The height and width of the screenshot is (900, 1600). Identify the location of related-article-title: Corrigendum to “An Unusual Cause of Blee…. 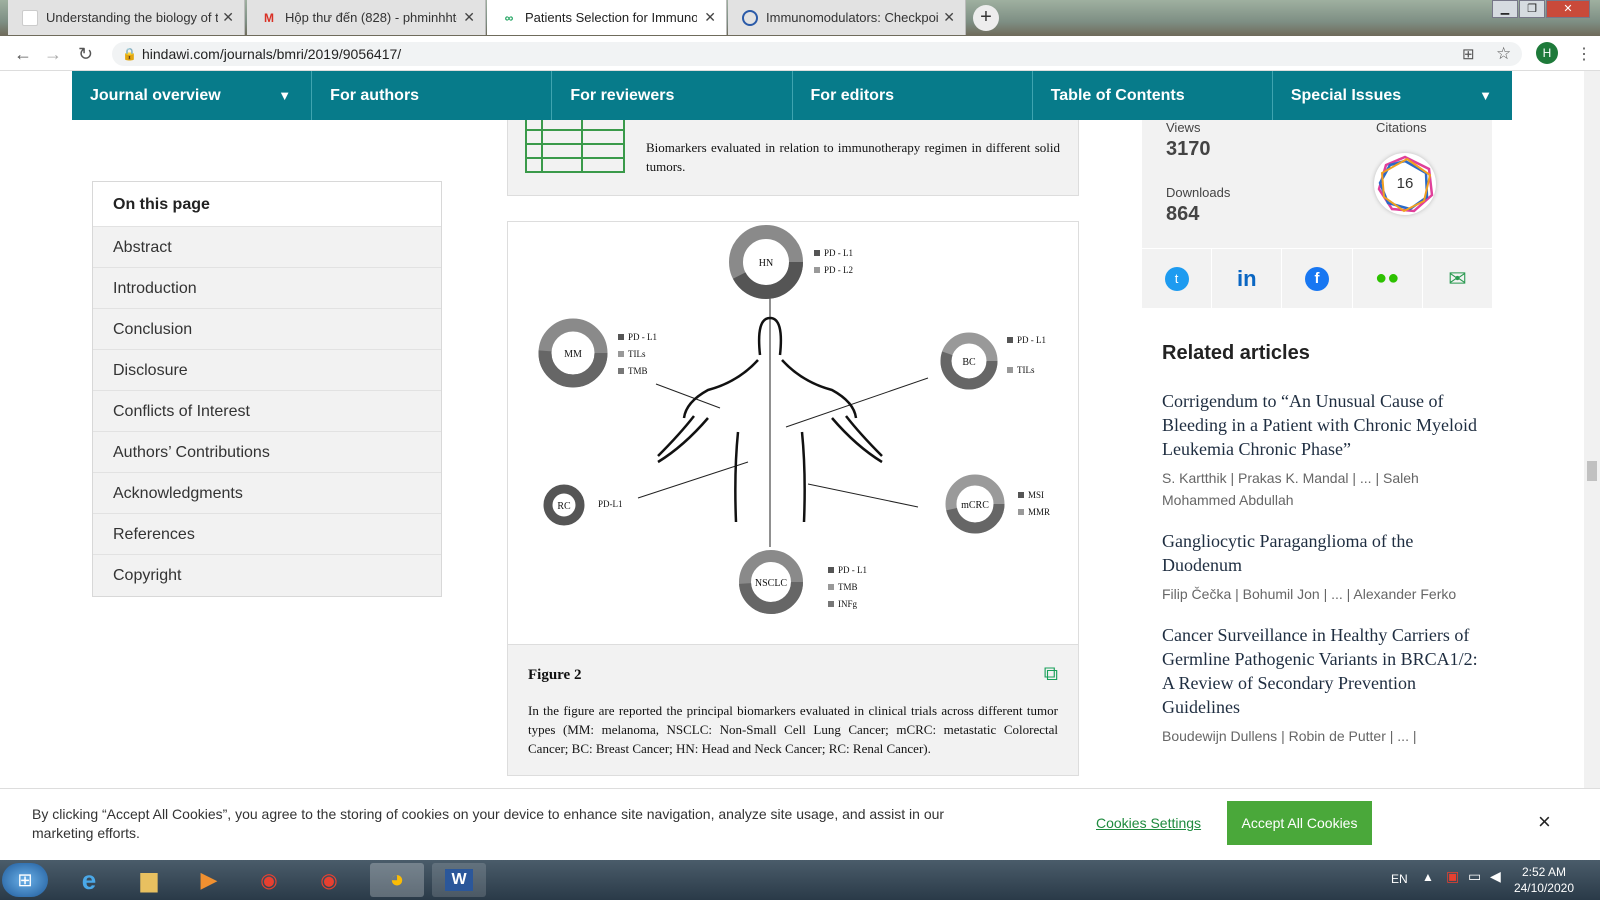
(1322, 425).